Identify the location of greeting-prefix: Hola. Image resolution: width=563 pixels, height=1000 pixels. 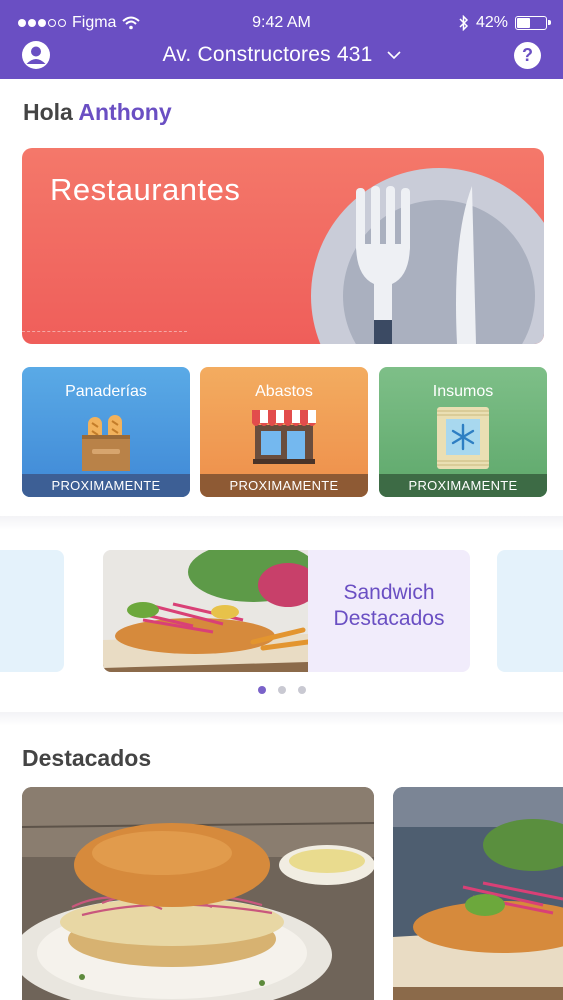
(48, 112).